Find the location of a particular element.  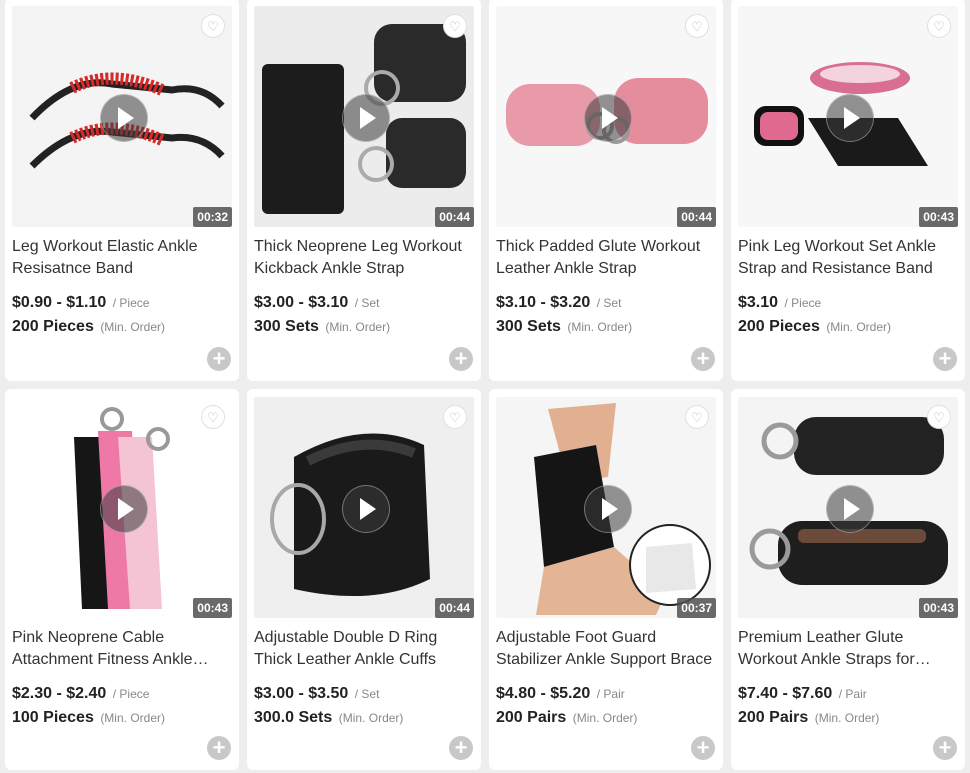

min-order-line: 200 Pieces (Min. Order) is located at coordinates (88, 327).